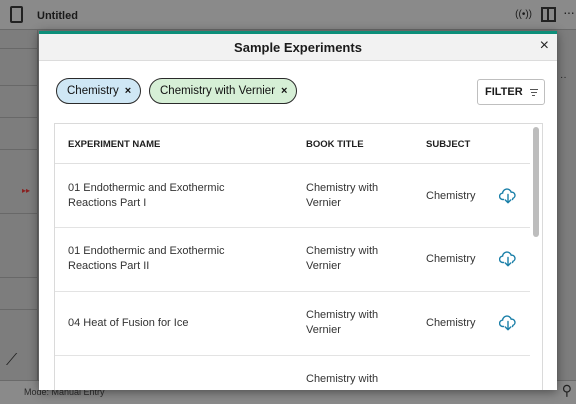 This screenshot has width=576, height=404. Describe the element at coordinates (448, 144) in the screenshot. I see `column-header-subject: SUBJECT` at that location.